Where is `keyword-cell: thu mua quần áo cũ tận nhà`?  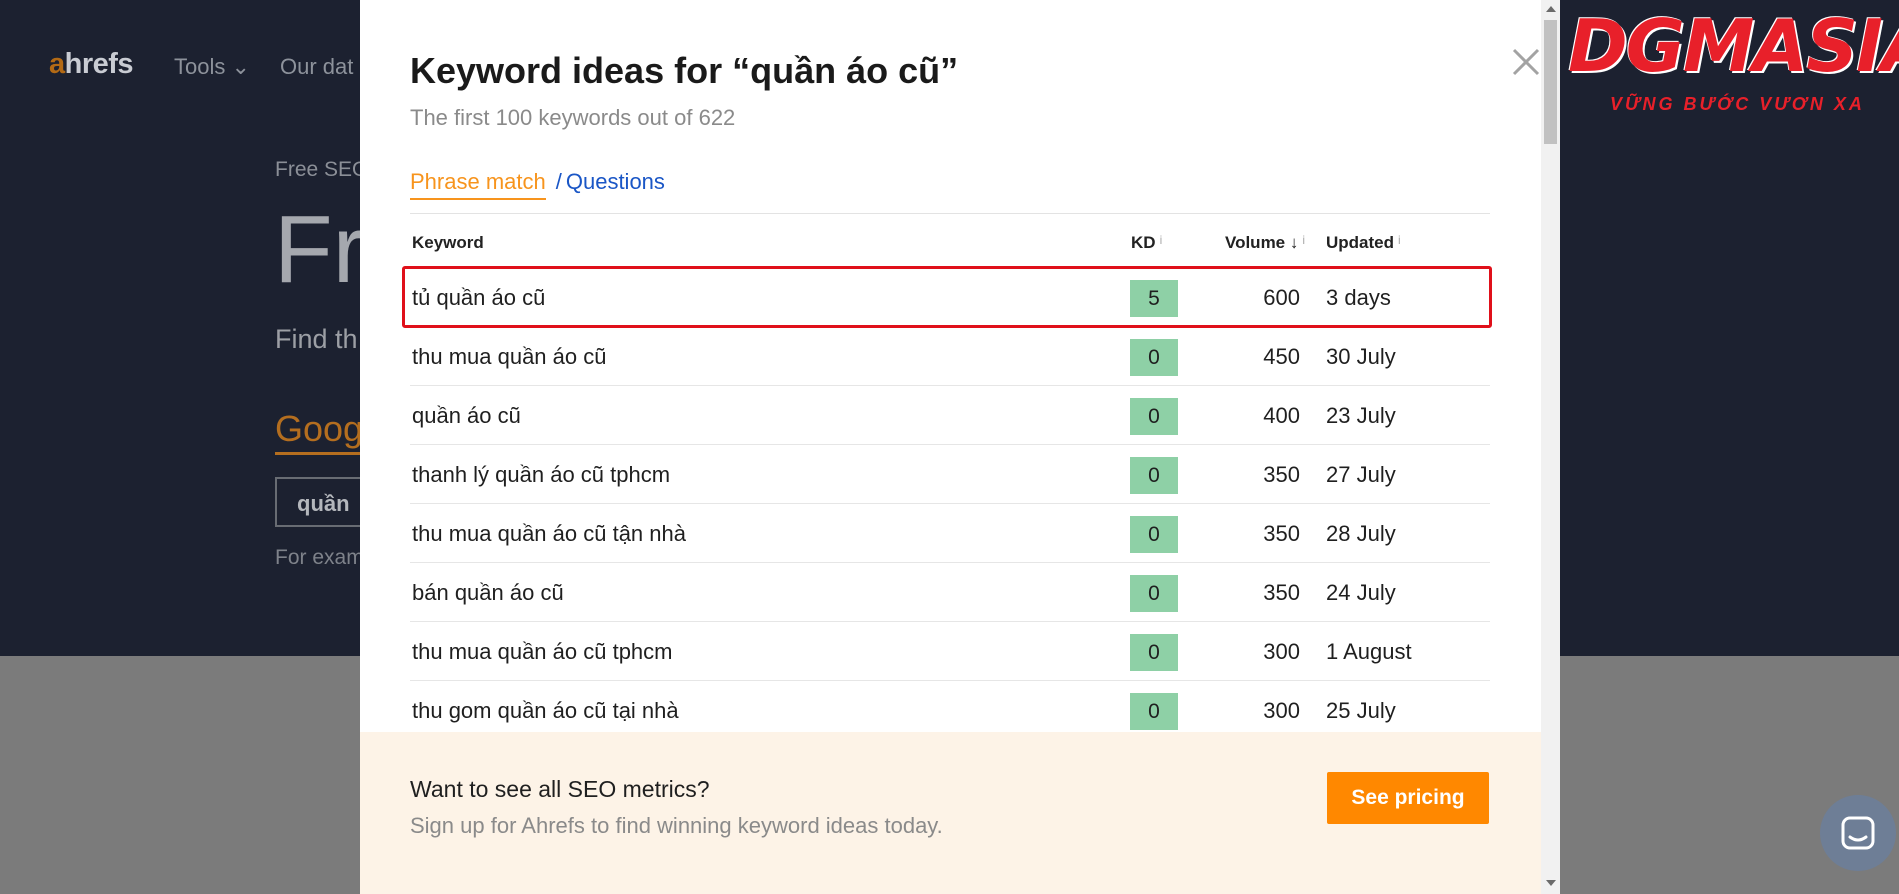
keyword-cell: thu mua quần áo cũ tận nhà is located at coordinates (549, 534).